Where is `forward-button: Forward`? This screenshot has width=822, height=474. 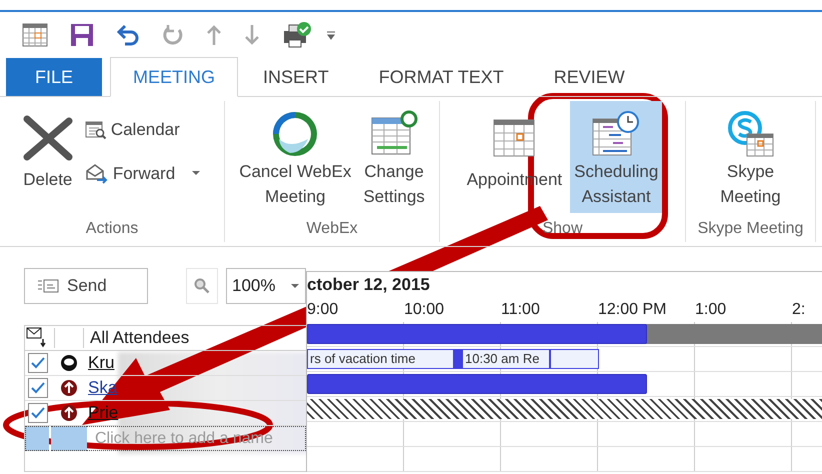 forward-button: Forward is located at coordinates (143, 173).